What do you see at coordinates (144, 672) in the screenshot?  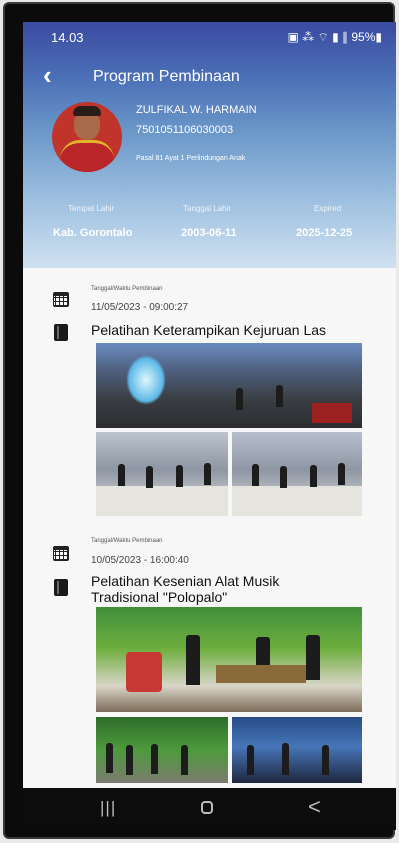 I see `photo-drum` at bounding box center [144, 672].